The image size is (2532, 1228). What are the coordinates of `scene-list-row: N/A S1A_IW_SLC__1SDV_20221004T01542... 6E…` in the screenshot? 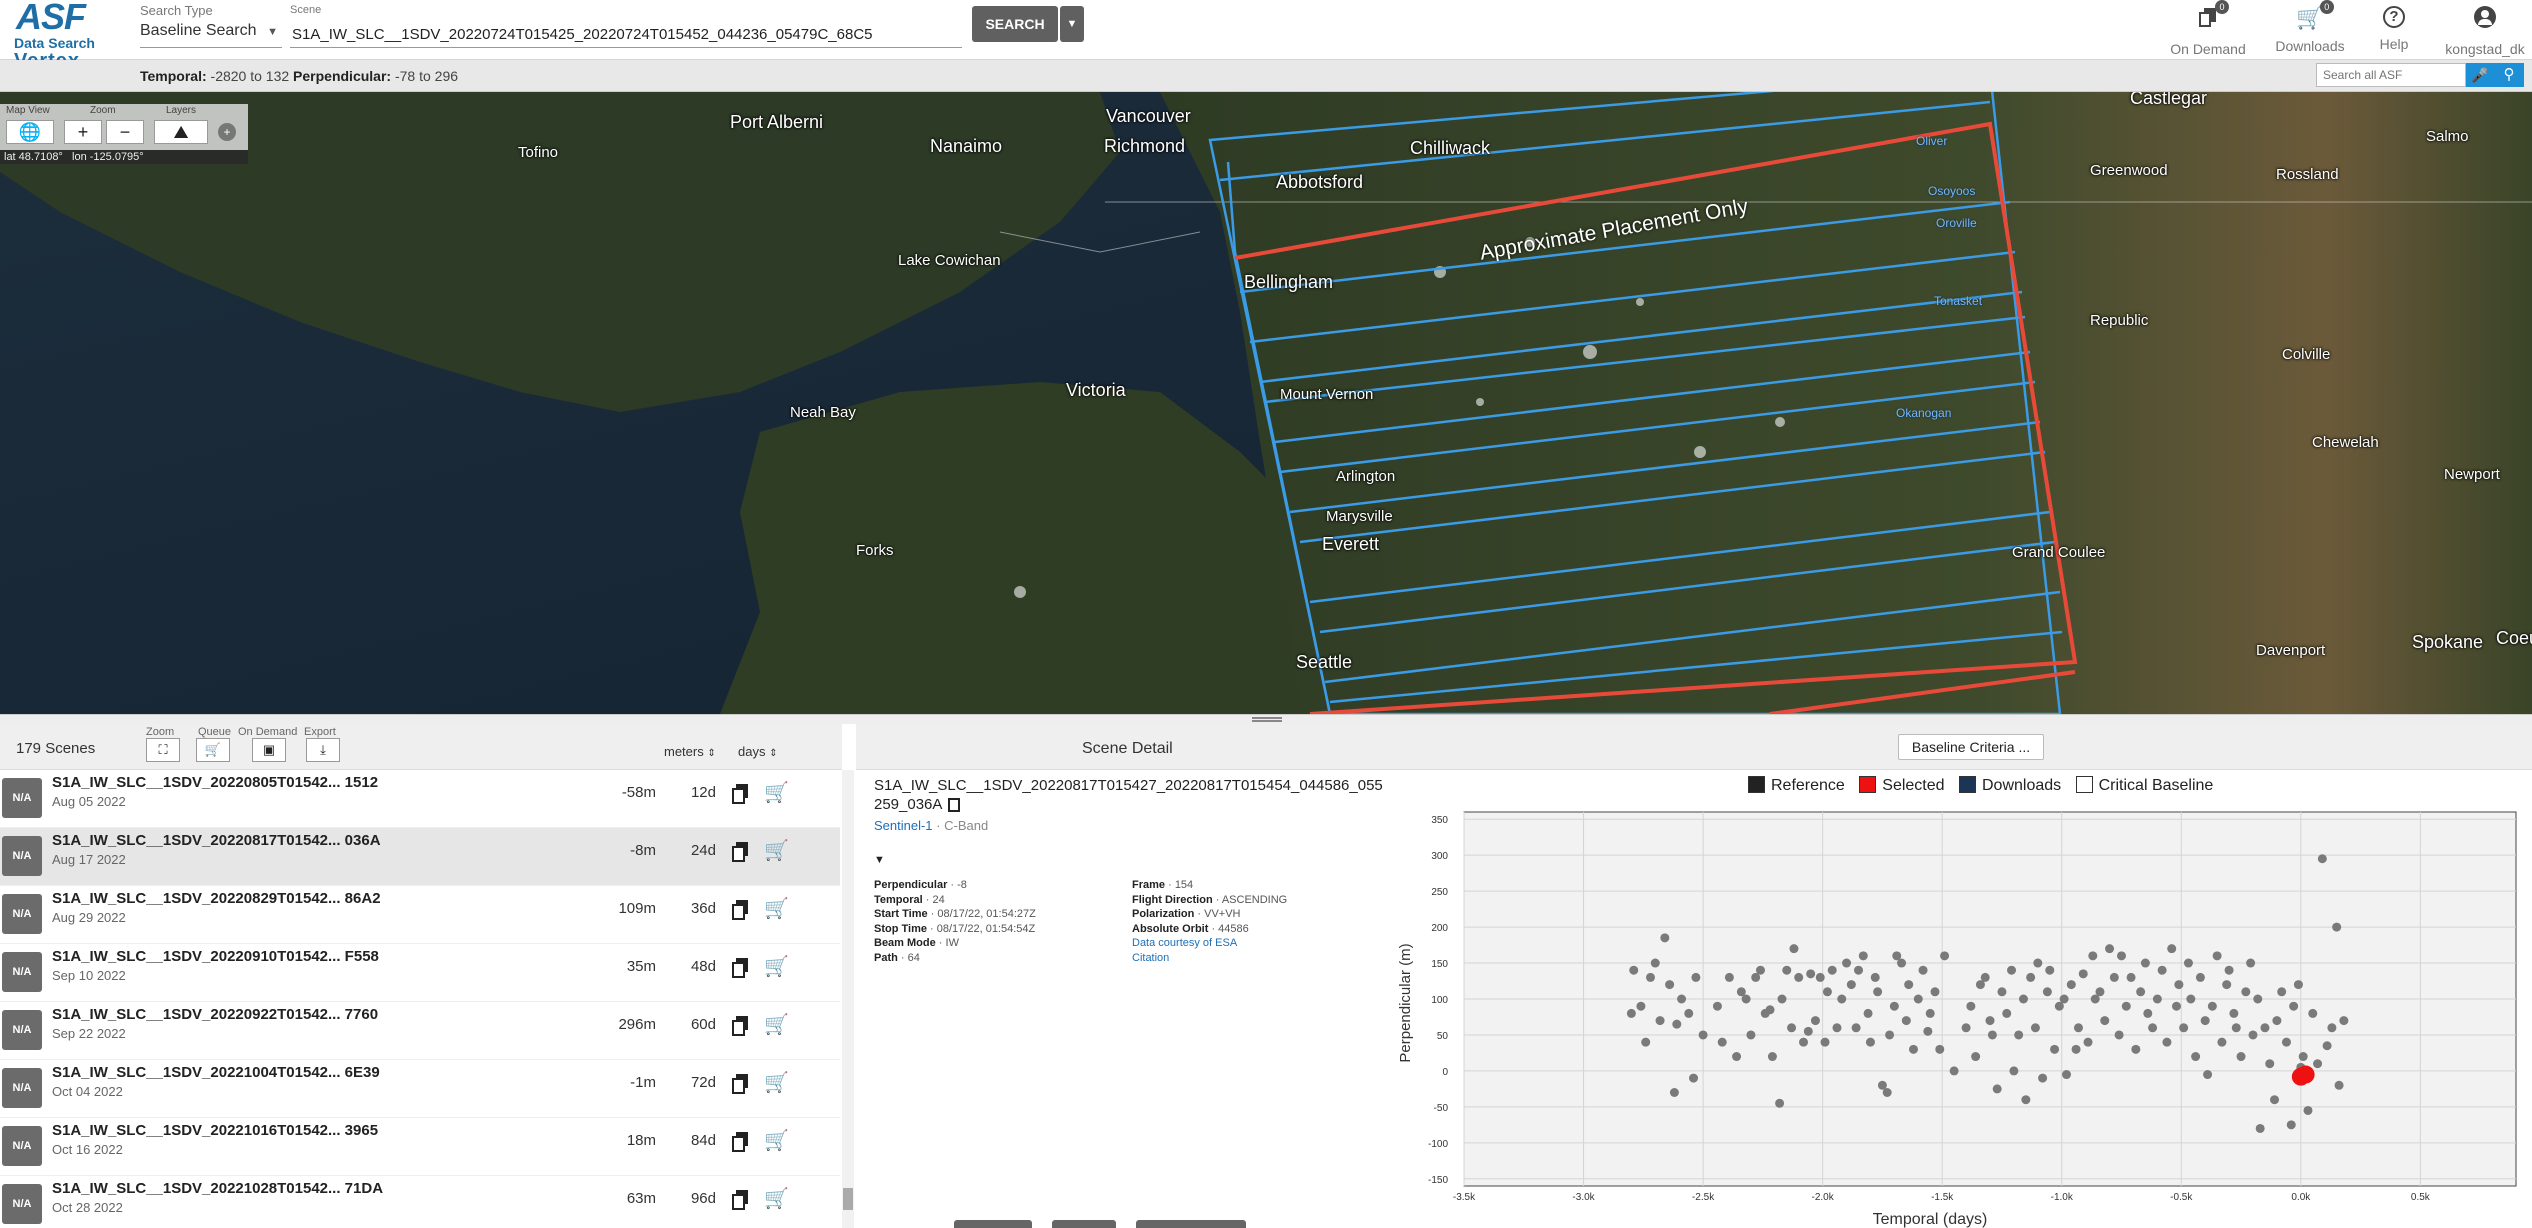 It's located at (420, 1089).